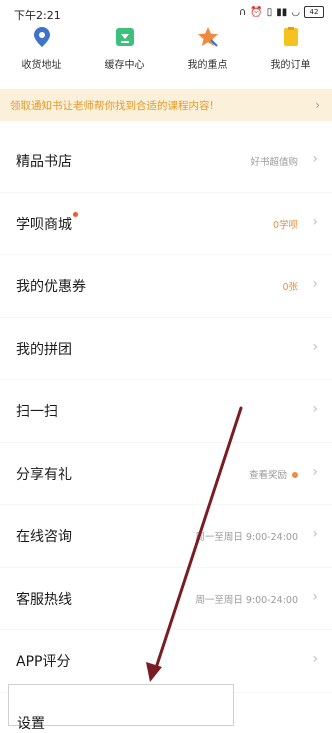  Describe the element at coordinates (125, 53) in the screenshot. I see `shortcut-cache: 缓存中心` at that location.